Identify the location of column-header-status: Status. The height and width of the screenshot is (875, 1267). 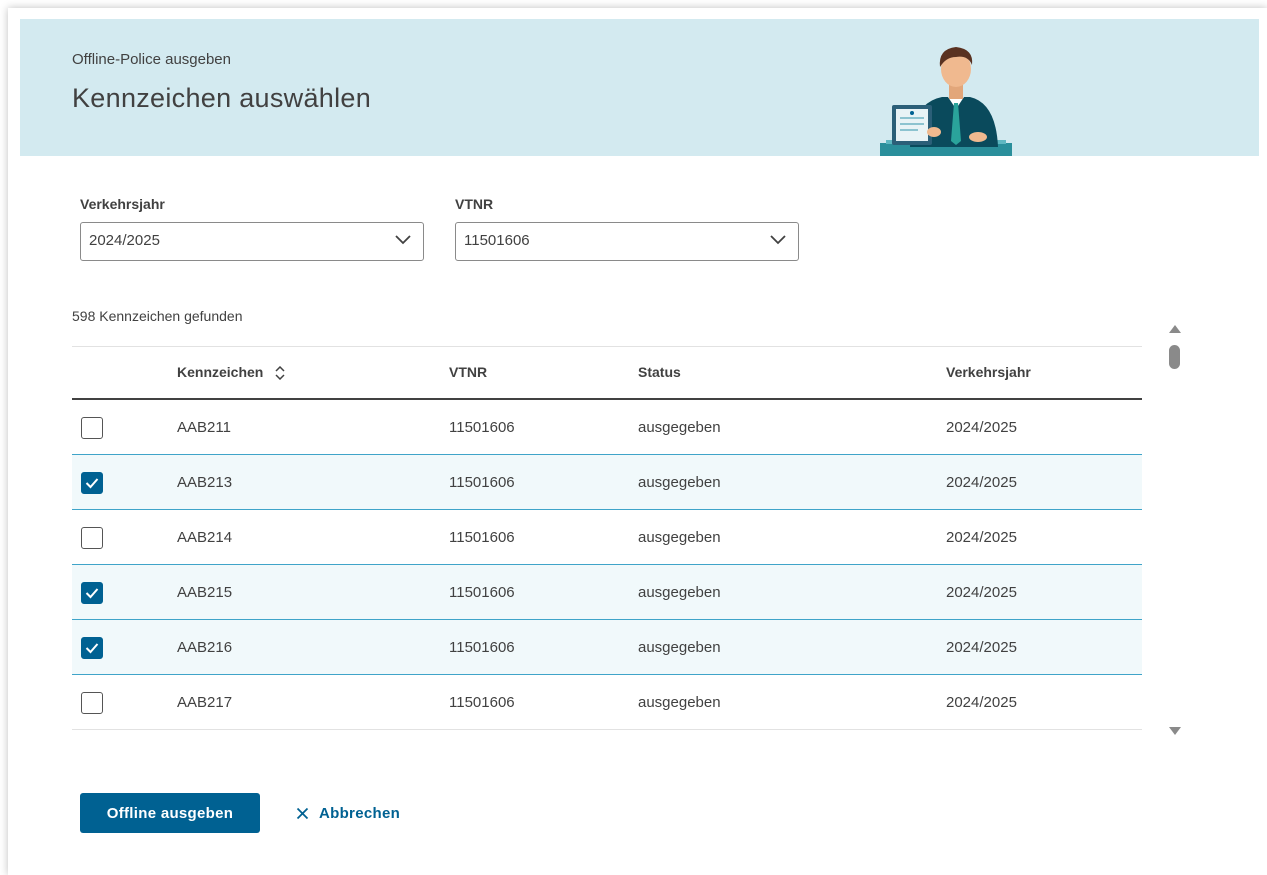
(659, 372).